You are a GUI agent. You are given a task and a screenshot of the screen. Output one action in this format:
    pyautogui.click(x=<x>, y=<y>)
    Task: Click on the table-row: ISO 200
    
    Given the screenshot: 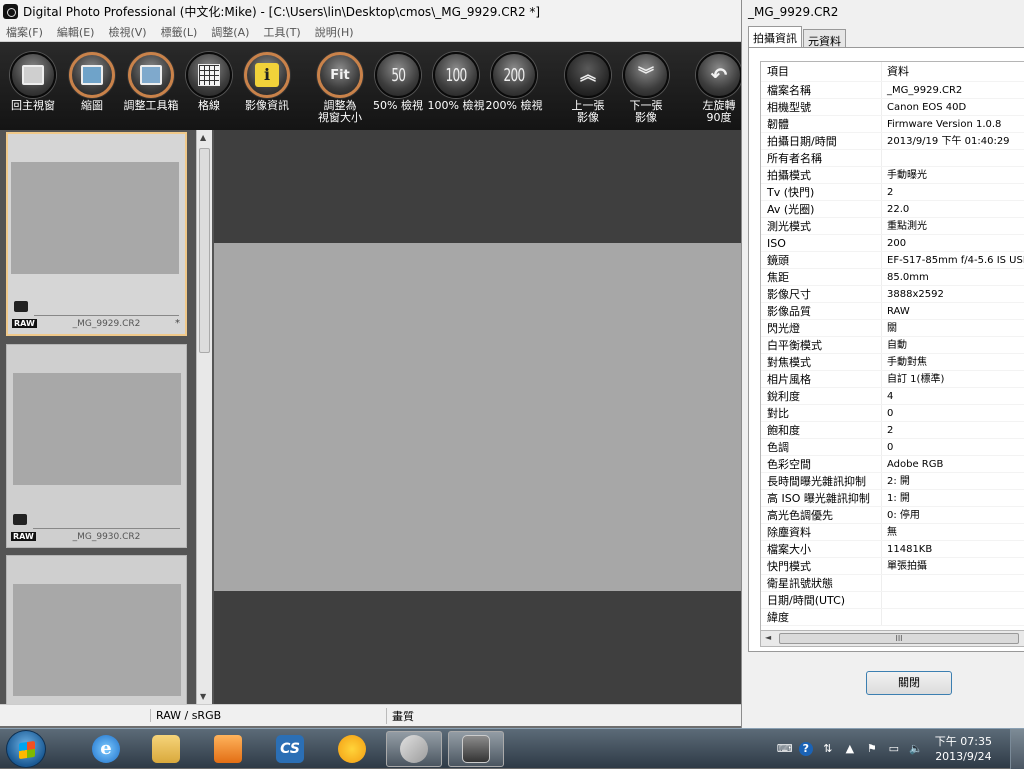 What is the action you would take?
    pyautogui.click(x=892, y=243)
    